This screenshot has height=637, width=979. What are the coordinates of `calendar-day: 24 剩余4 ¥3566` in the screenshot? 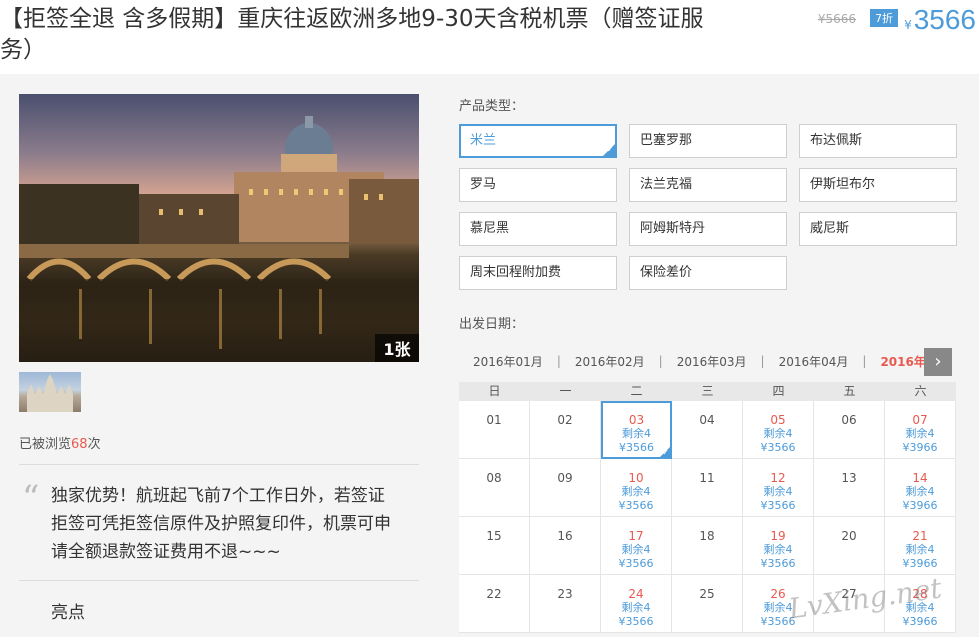 It's located at (636, 604).